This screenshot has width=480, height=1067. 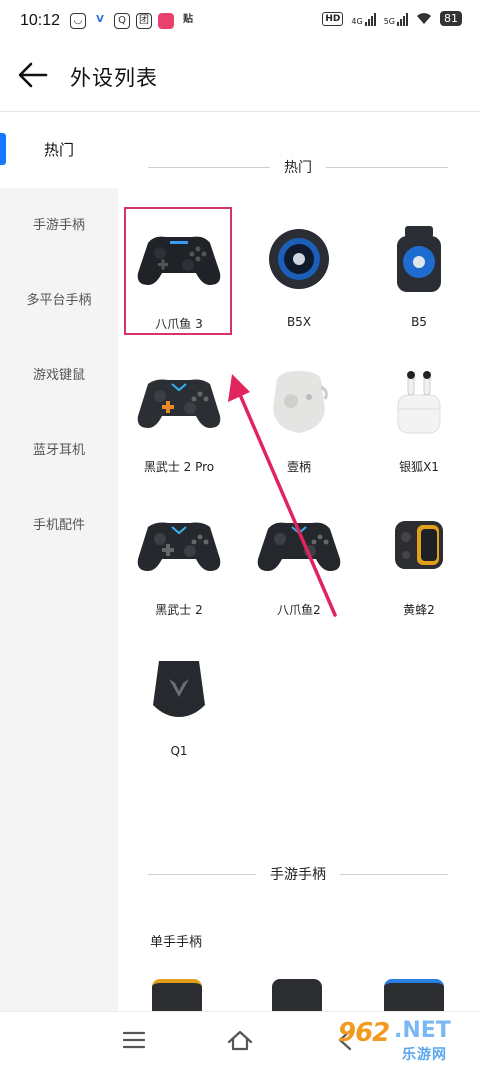 I want to click on watermark-logo: 962 .NET 乐游网, so click(x=406, y=1041).